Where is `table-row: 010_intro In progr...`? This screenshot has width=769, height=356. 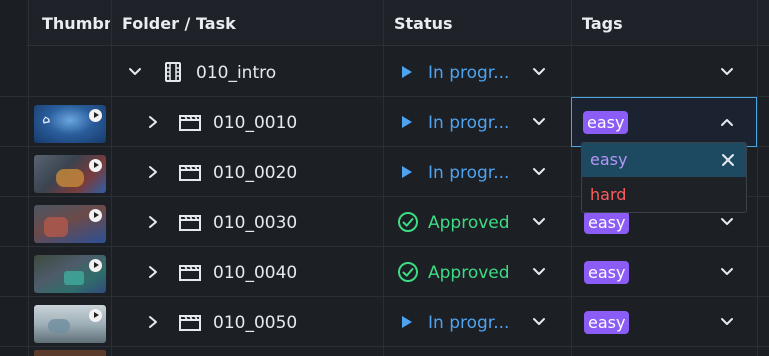
table-row: 010_intro In progr... is located at coordinates (384, 72).